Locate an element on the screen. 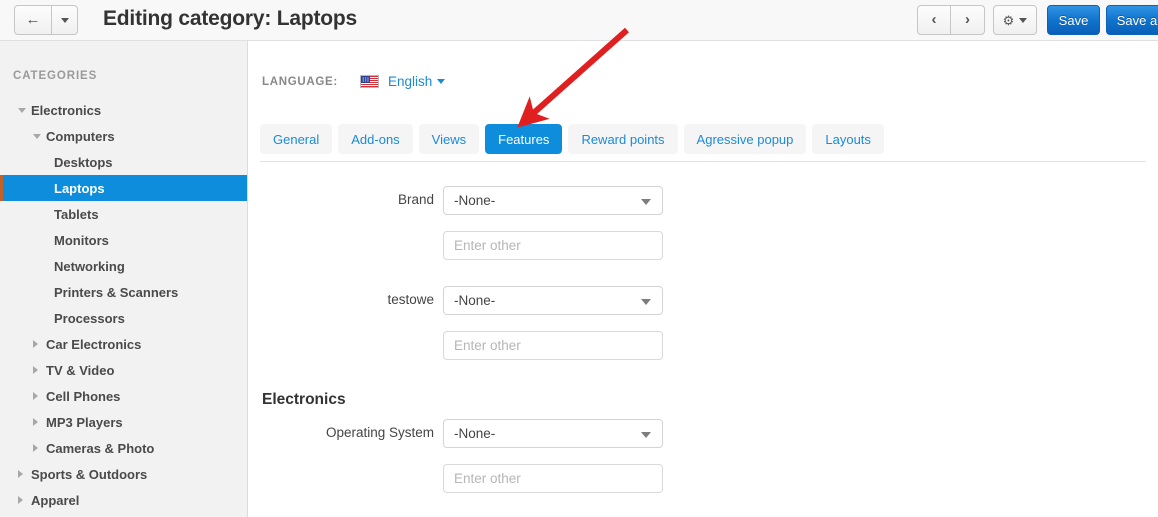 The height and width of the screenshot is (517, 1158). next-record-button: › is located at coordinates (968, 20).